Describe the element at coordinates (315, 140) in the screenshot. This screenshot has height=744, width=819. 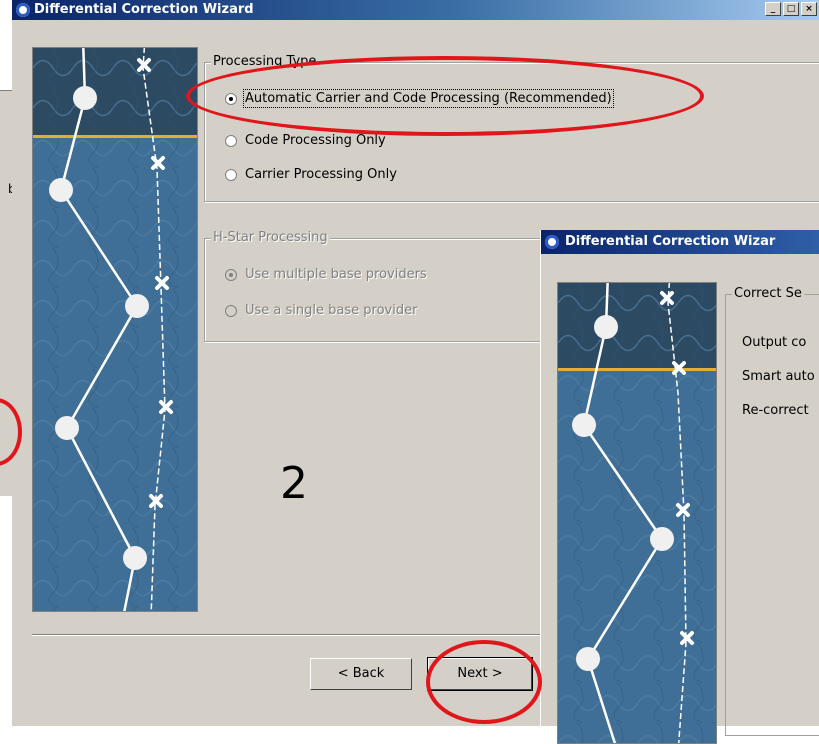
I see `radio-label-code-only: Code Processing Only` at that location.